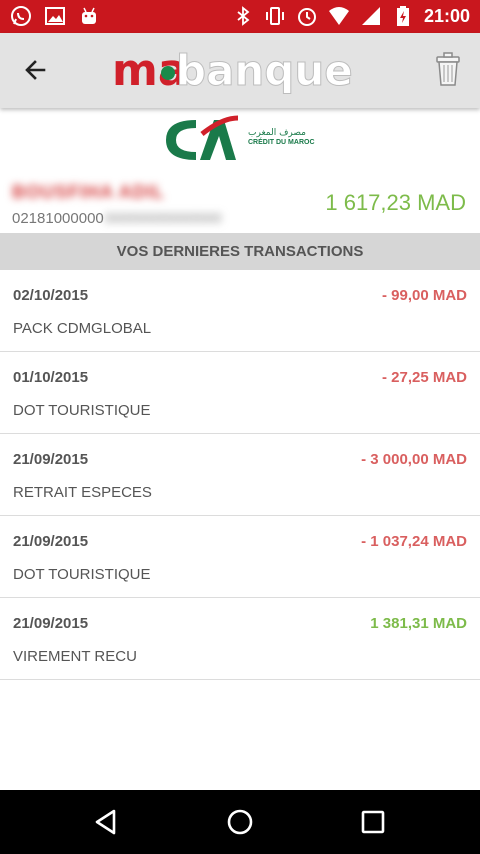  I want to click on back-triangle-icon, so click(105, 822).